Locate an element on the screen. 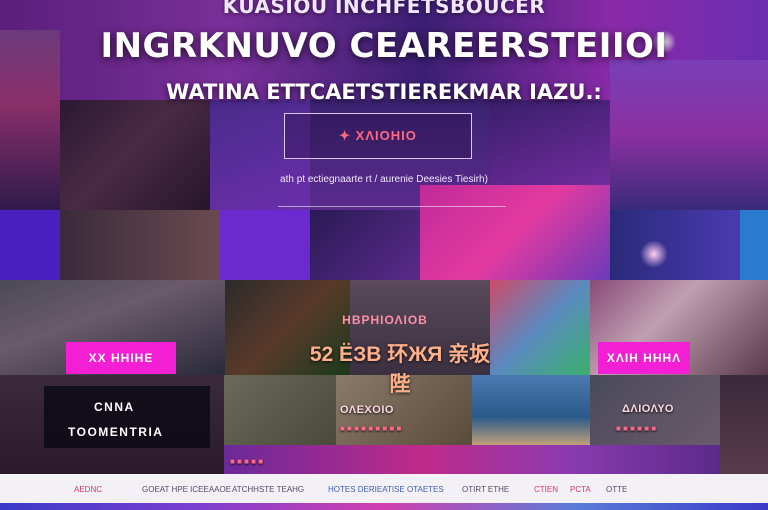  card-label: ΟΛΕΧΟΙΟ is located at coordinates (367, 410).